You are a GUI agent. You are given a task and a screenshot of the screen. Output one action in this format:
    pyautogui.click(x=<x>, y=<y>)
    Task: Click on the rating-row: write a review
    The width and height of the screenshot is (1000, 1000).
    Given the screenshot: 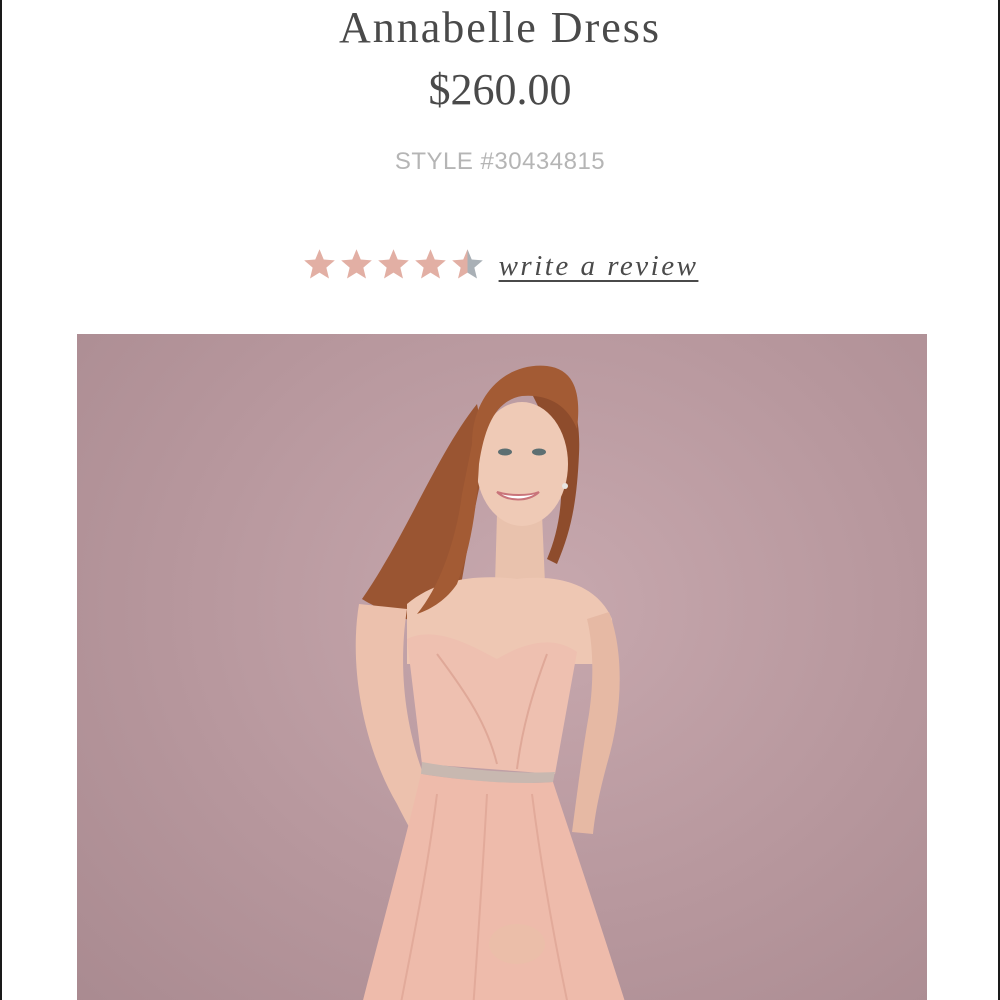 What is the action you would take?
    pyautogui.click(x=500, y=264)
    